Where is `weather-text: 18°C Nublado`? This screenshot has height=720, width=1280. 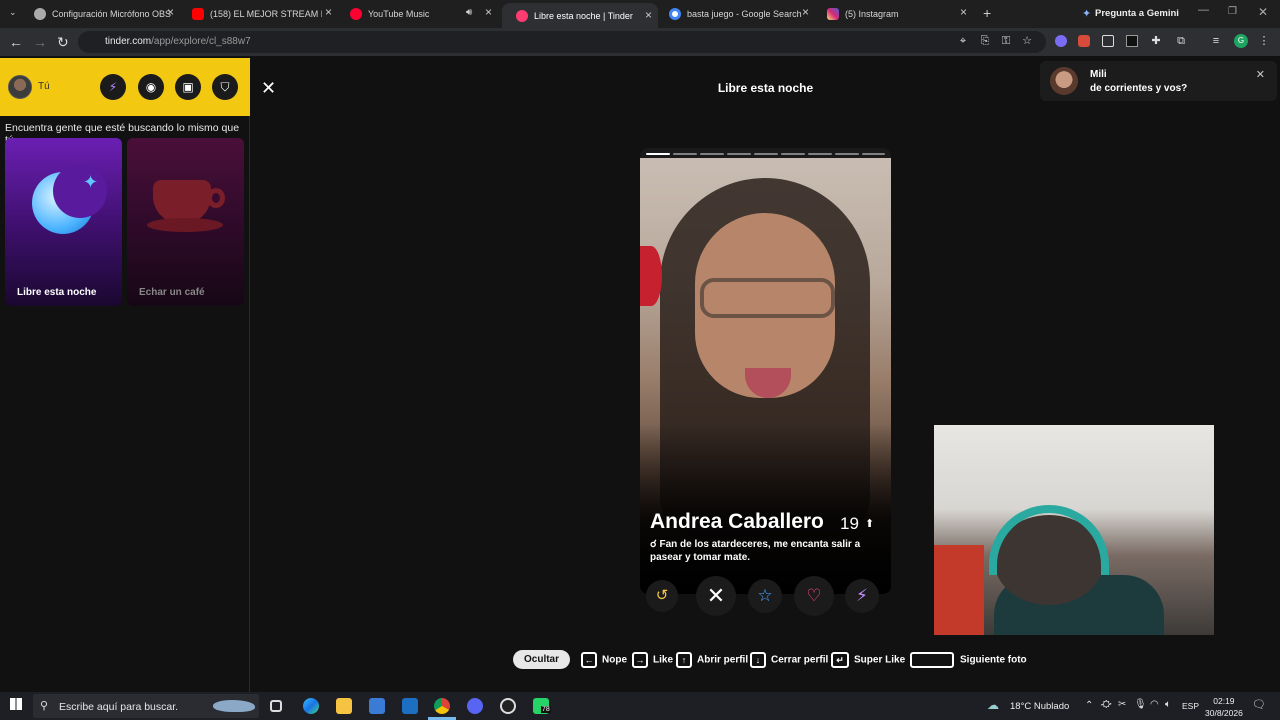
weather-text: 18°C Nublado is located at coordinates (1039, 706).